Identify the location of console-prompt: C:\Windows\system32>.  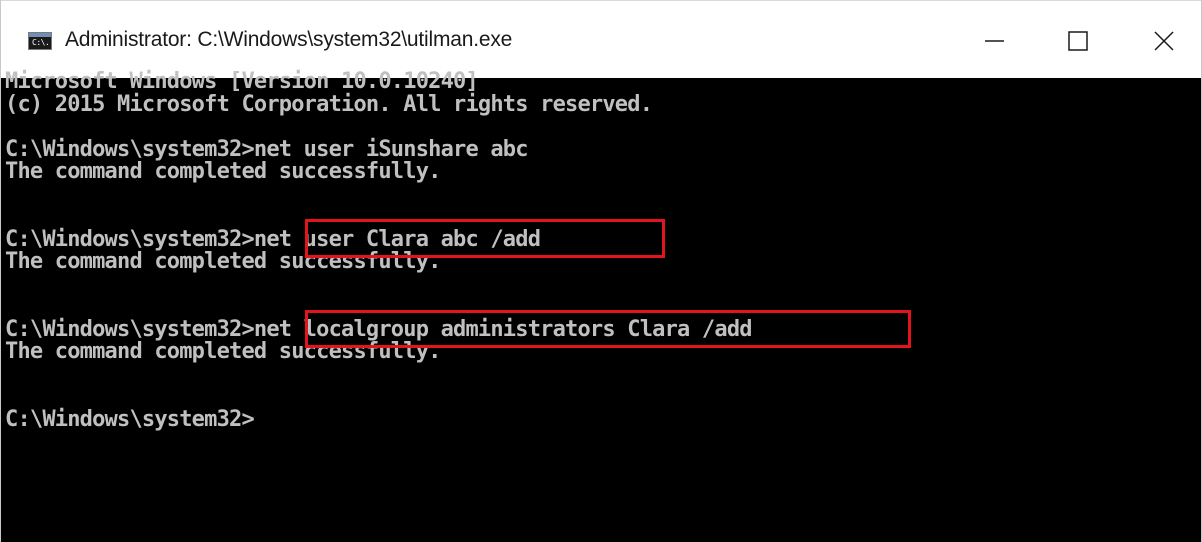
(130, 419).